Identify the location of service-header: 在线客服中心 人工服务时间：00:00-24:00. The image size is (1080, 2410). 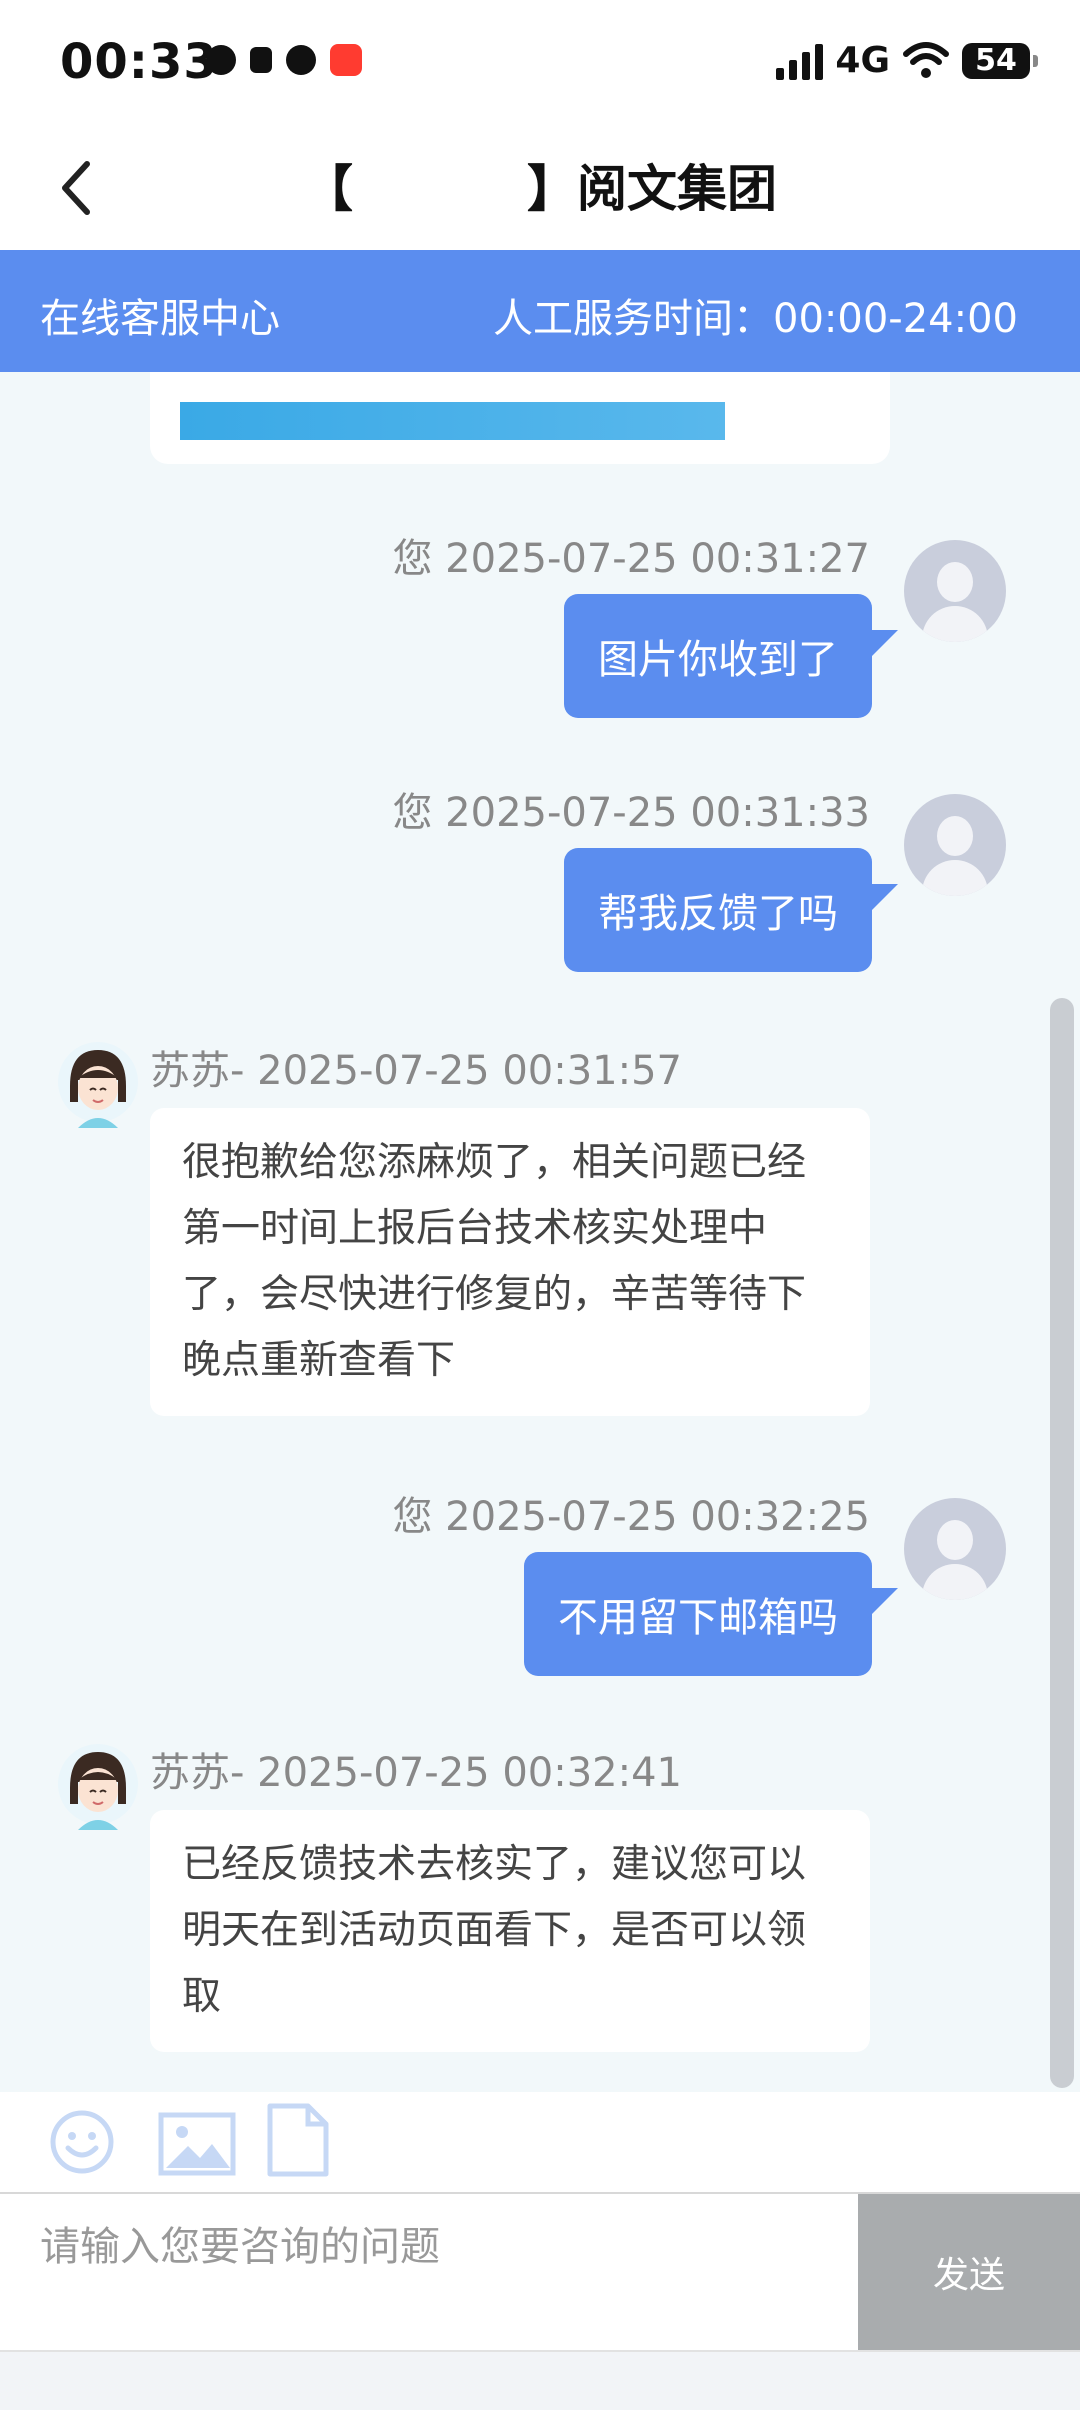
(540, 311).